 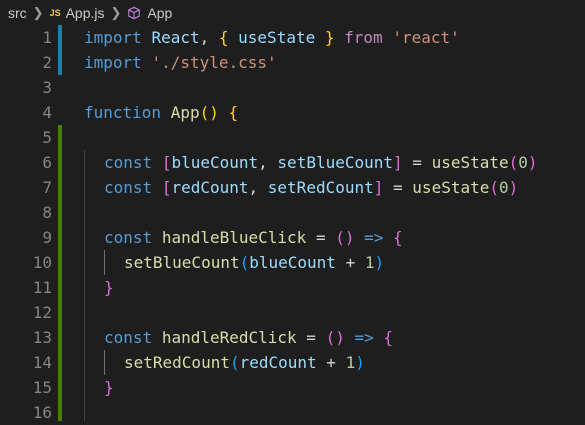 I want to click on line-number: 8, so click(x=26, y=212).